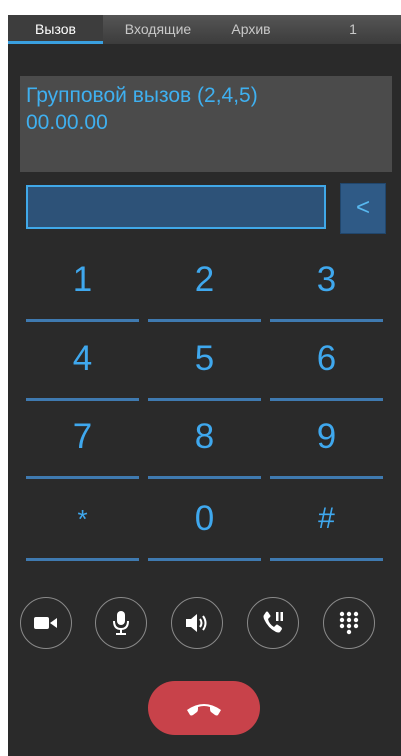  I want to click on key-label: 9, so click(326, 436).